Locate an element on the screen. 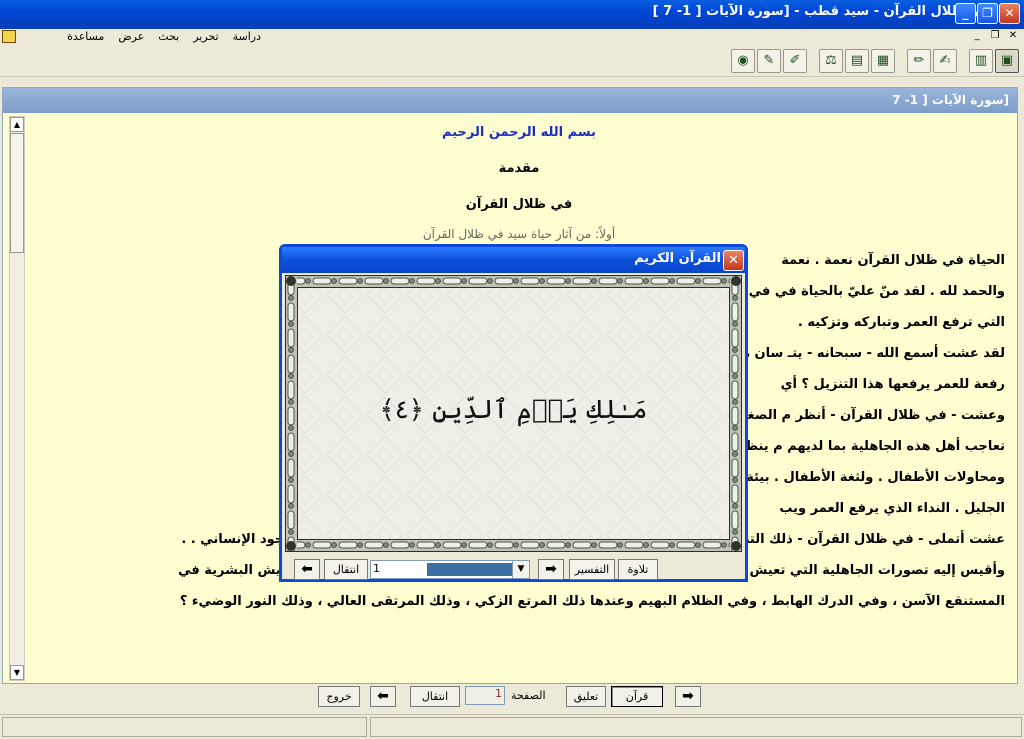 Image resolution: width=1024 pixels, height=739 pixels. page-label: الصفحة is located at coordinates (528, 695).